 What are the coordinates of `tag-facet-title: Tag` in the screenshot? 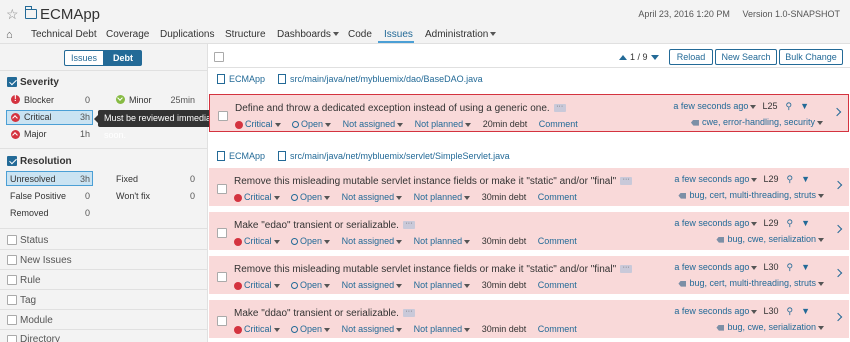 It's located at (28, 300).